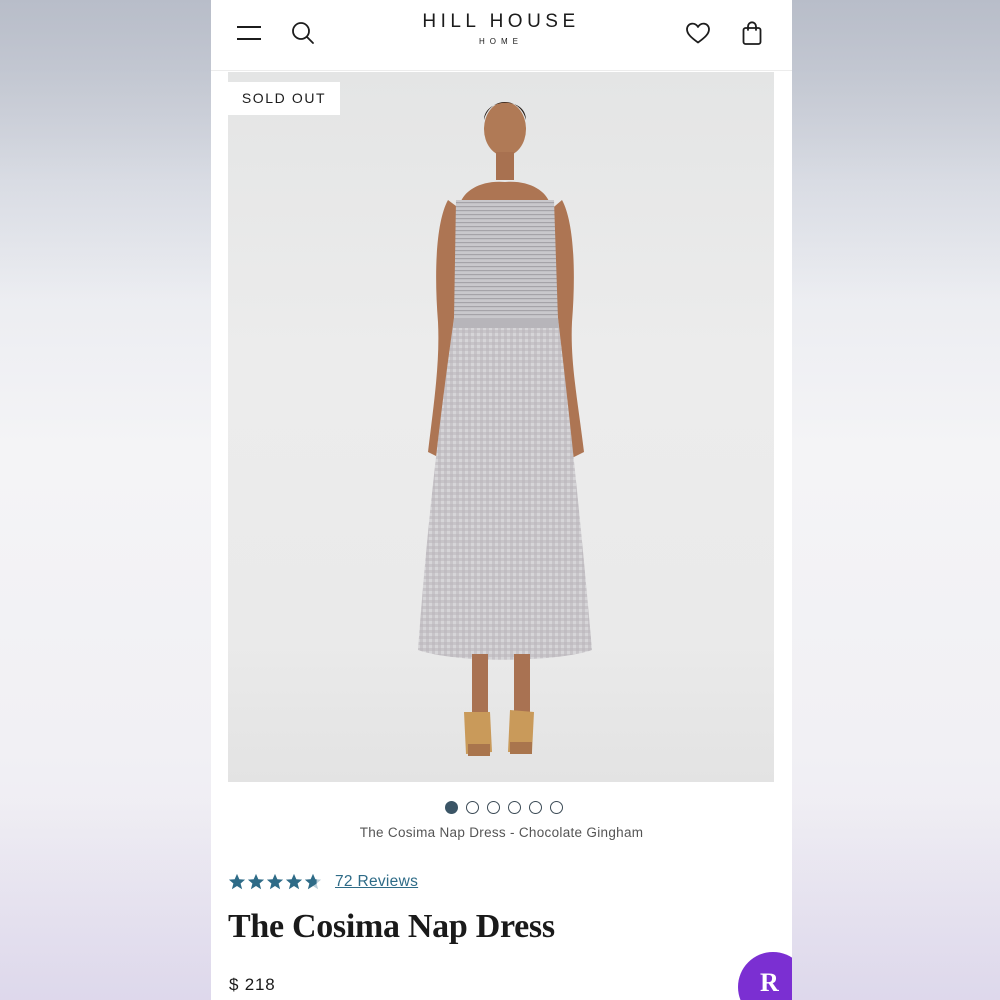  What do you see at coordinates (313, 881) in the screenshot?
I see `half-star-icon` at bounding box center [313, 881].